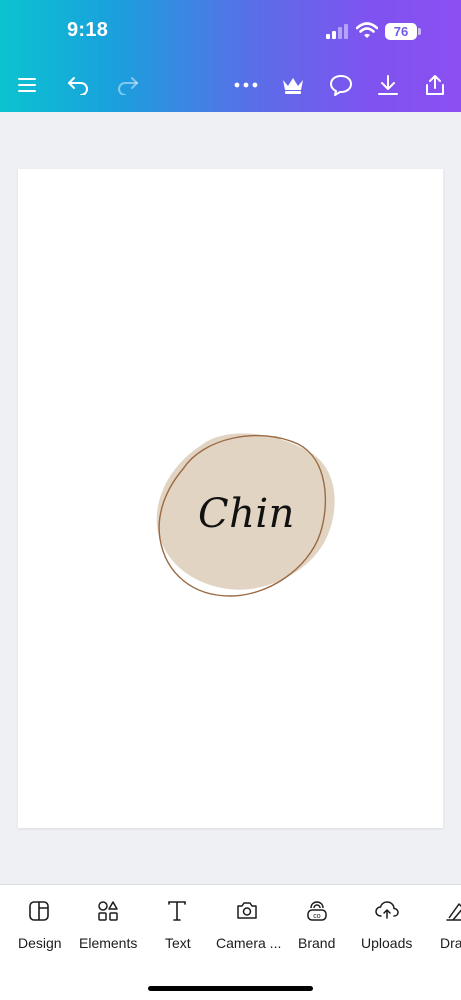 This screenshot has width=461, height=1000. What do you see at coordinates (388, 85) in the screenshot?
I see `download-icon` at bounding box center [388, 85].